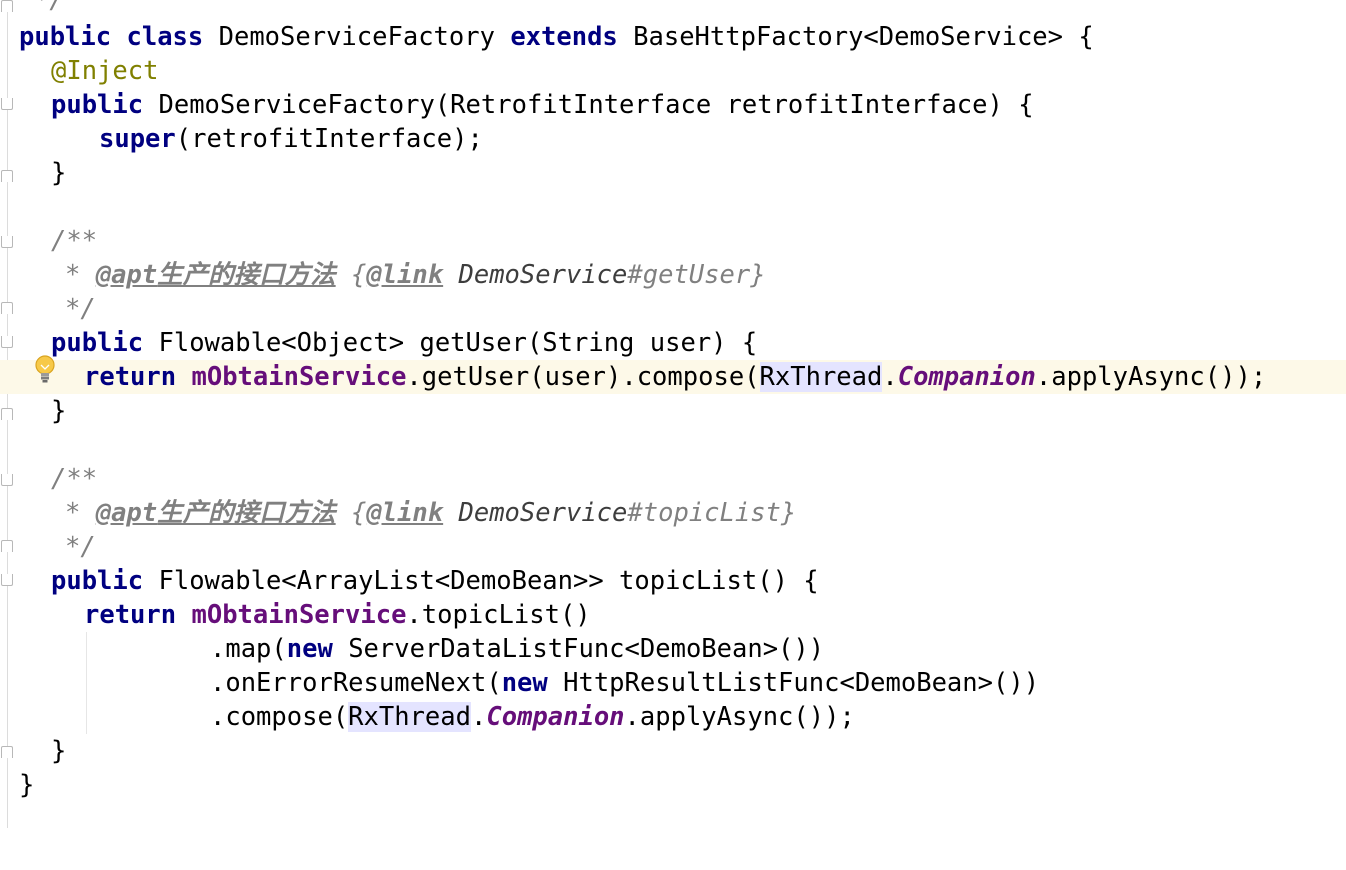 The image size is (1346, 870). What do you see at coordinates (458, 343) in the screenshot?
I see `code-text: Flowable<Object> getUser(String user) {` at bounding box center [458, 343].